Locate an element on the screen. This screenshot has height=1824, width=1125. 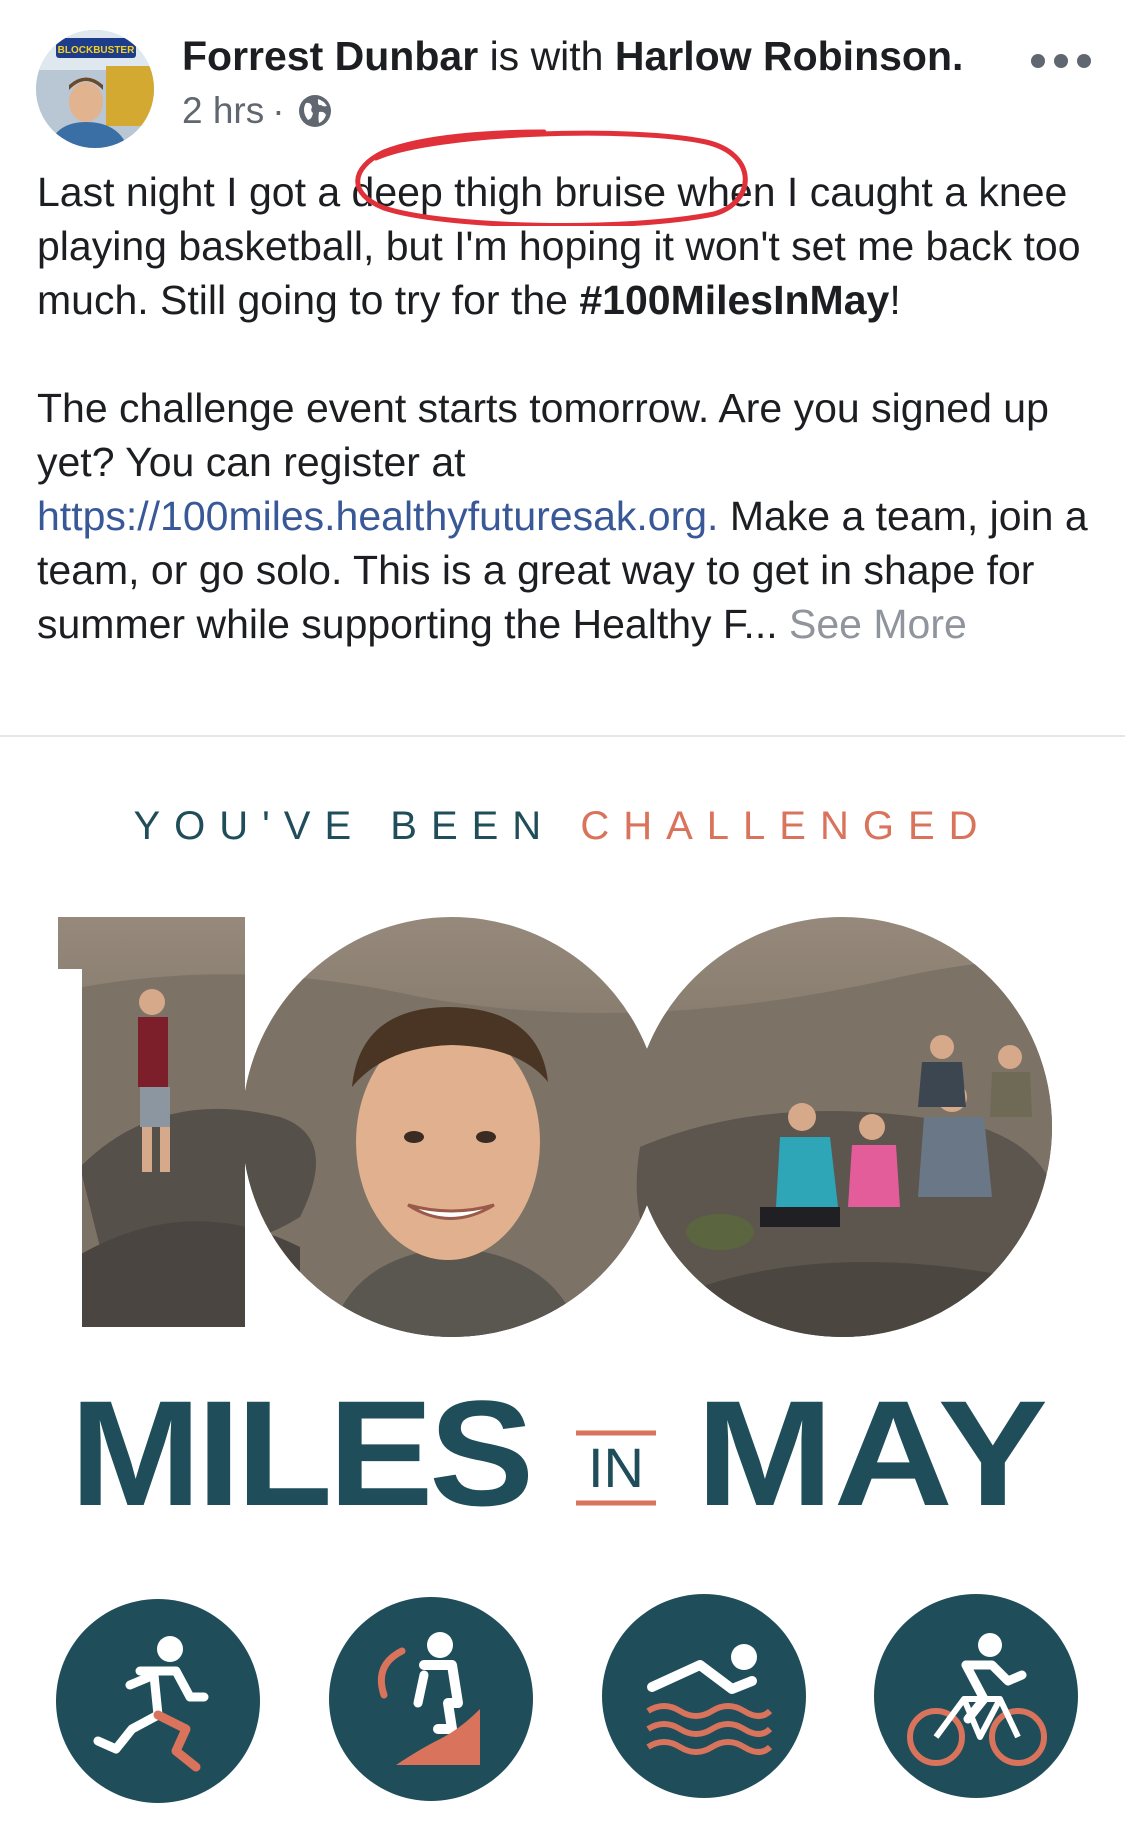
post-meta: 2 hrs · is located at coordinates (257, 111).